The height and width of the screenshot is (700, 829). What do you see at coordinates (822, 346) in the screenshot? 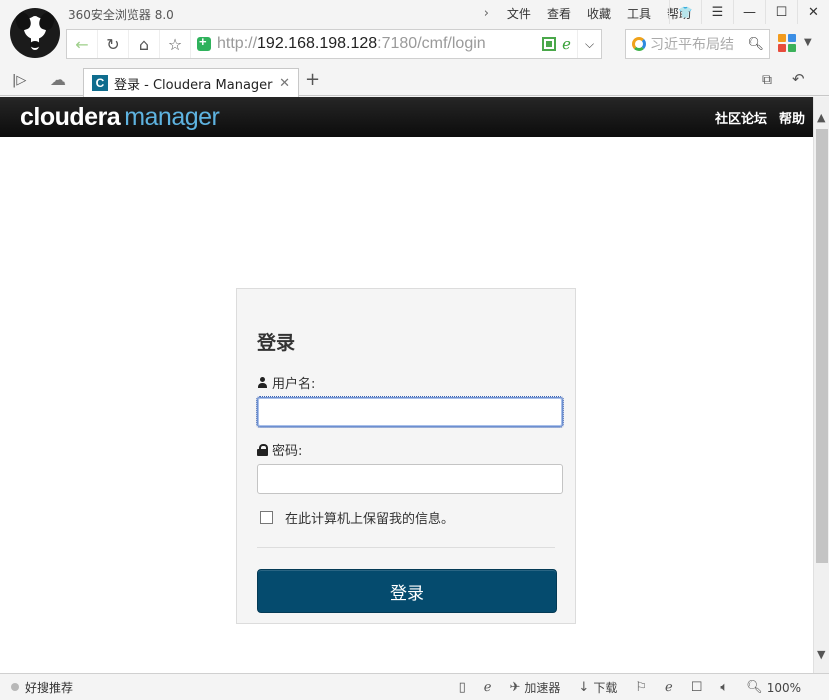
I see `scroll-thumb` at bounding box center [822, 346].